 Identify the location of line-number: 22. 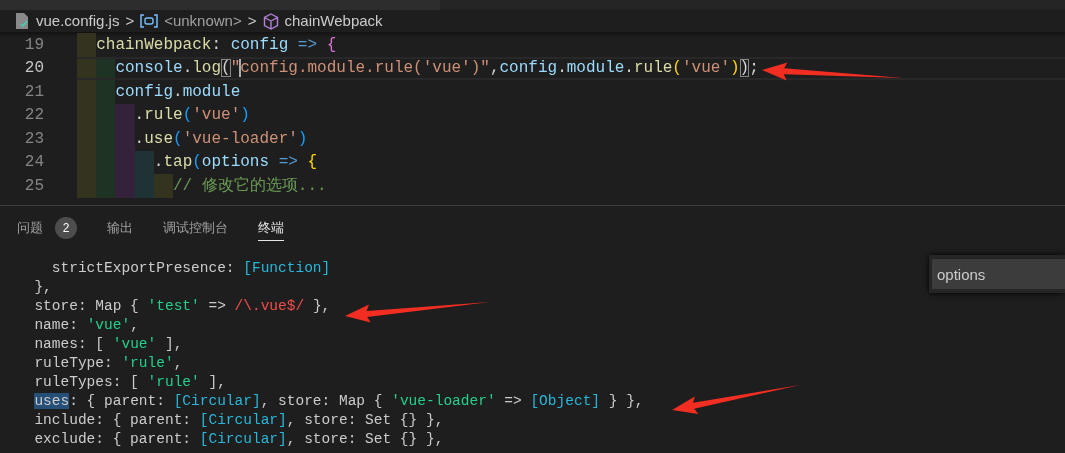
(33, 116).